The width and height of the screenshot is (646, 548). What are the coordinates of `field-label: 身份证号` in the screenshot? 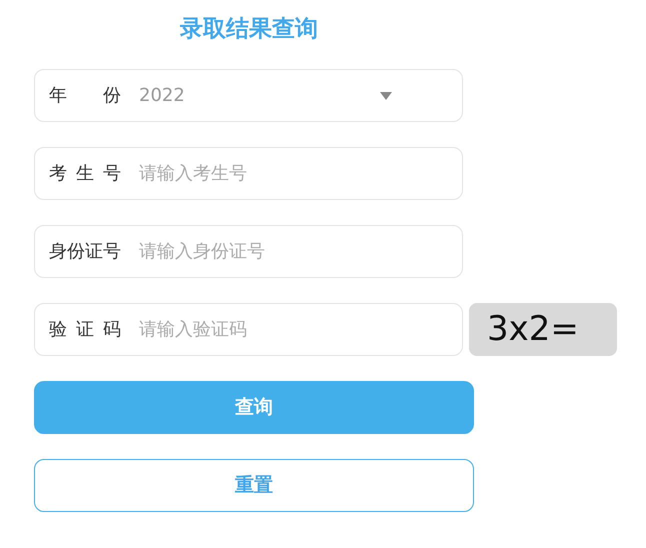 It's located at (85, 252).